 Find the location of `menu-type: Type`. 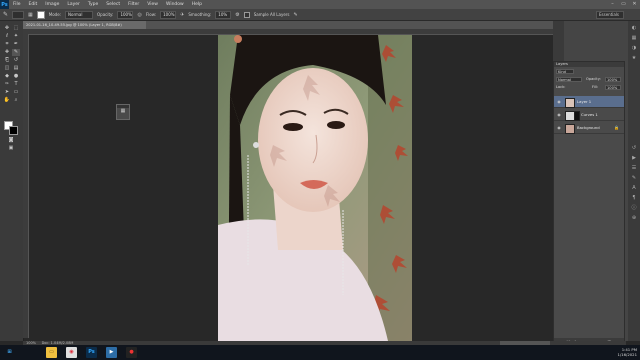

menu-type: Type is located at coordinates (93, 4).